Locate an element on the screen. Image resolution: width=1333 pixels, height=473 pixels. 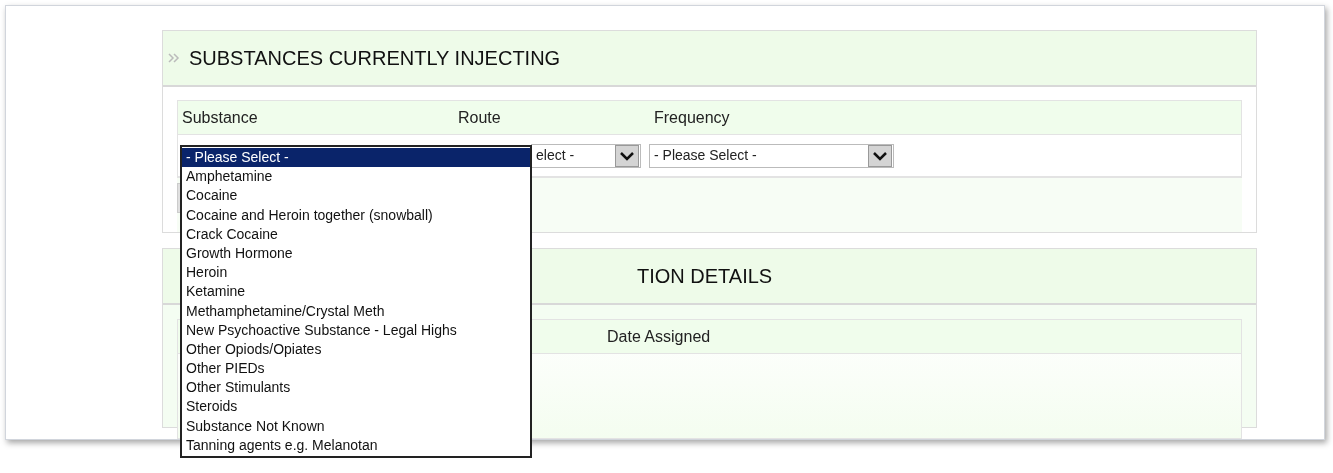
dropdown-option: Growth Hormone is located at coordinates (356, 253).